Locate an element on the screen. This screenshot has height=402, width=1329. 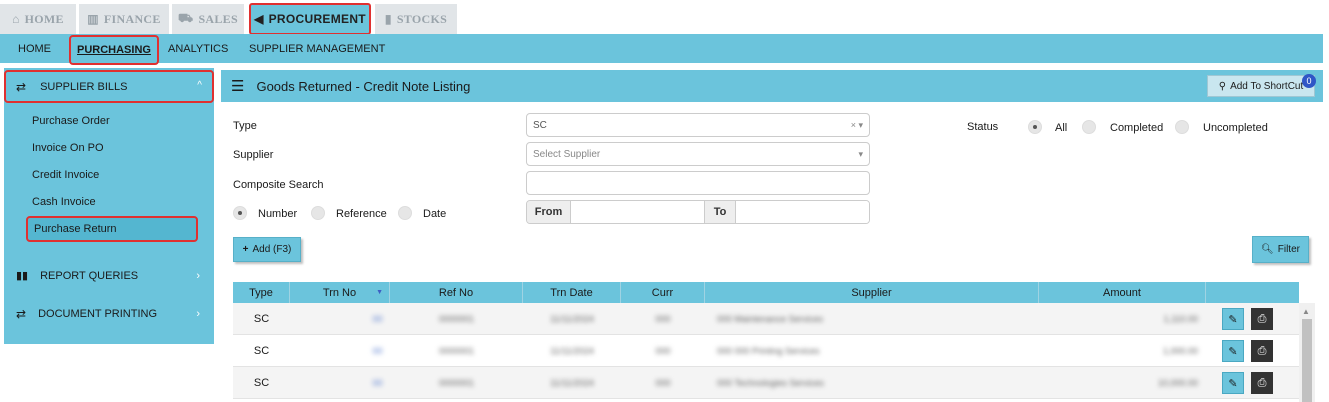
menu-icon: ☰ is located at coordinates (237, 86).